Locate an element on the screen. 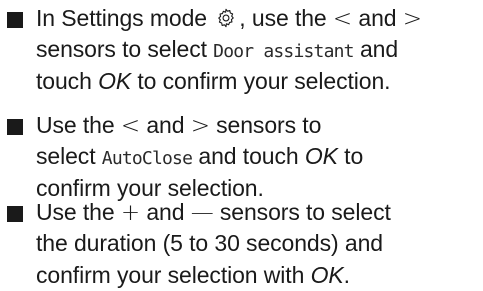  text: the duration (5 to 30 seconds) and is located at coordinates (209, 243).